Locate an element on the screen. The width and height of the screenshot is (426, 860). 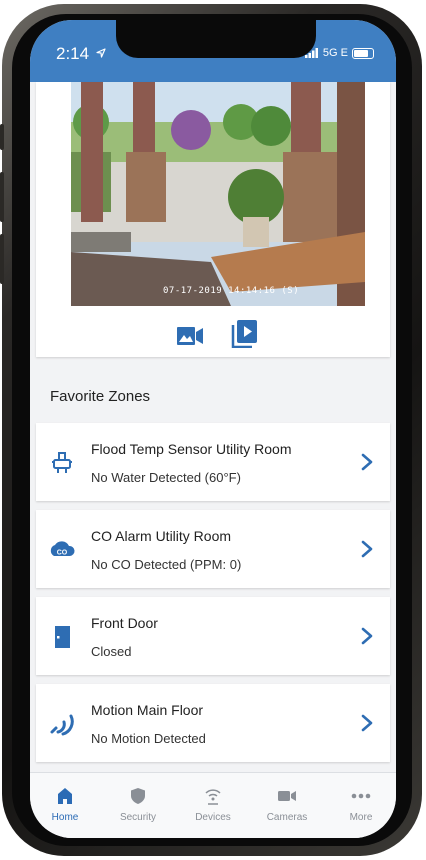
tab-bar: Home Security Devices Cameras More is located at coordinates (213, 805).